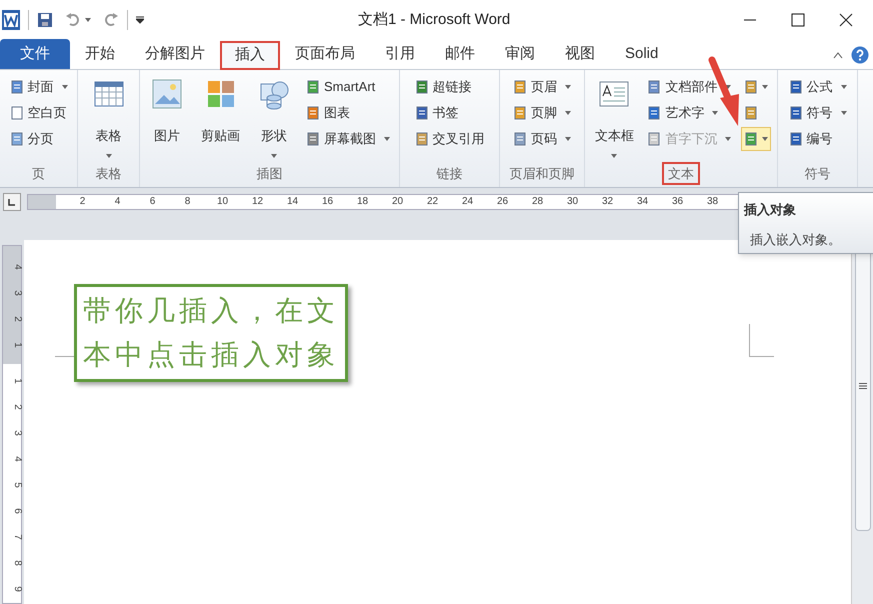  I want to click on ruler-number: 22, so click(433, 202).